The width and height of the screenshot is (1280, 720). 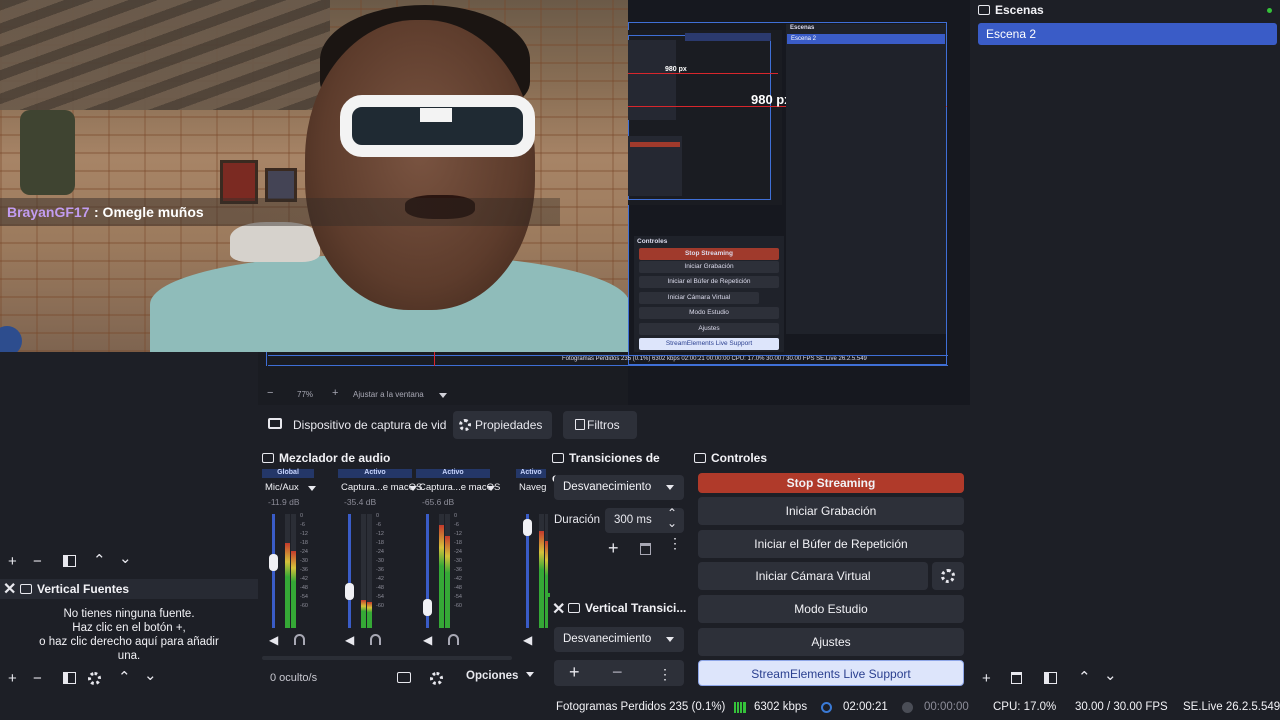 I want to click on roof-beams, so click(x=165, y=55).